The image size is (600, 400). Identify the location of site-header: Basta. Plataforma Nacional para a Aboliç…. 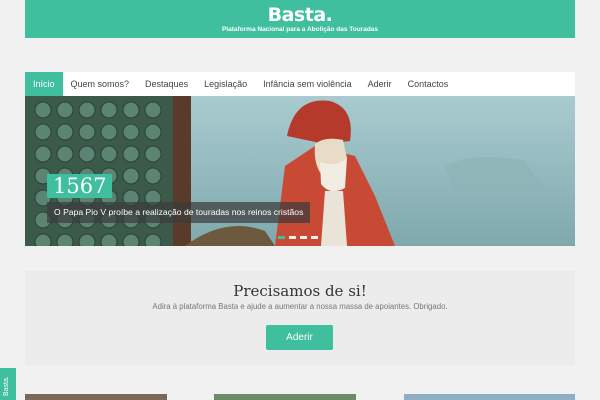
(300, 19).